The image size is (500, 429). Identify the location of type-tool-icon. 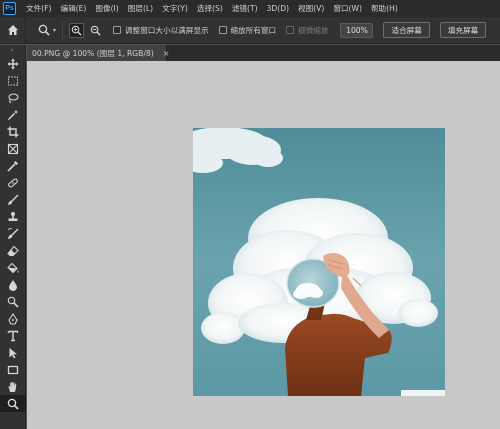
(13, 335).